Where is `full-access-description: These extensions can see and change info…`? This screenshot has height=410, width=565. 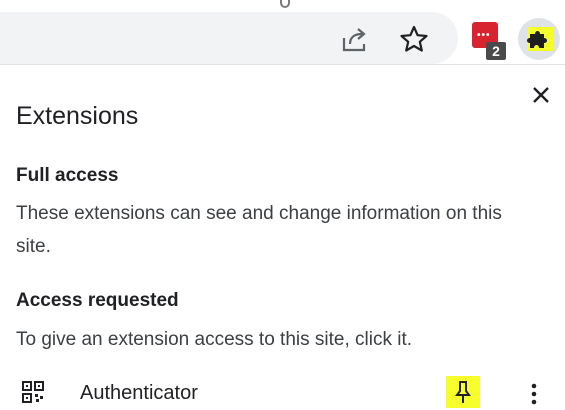 full-access-description: These extensions can see and change info… is located at coordinates (259, 230).